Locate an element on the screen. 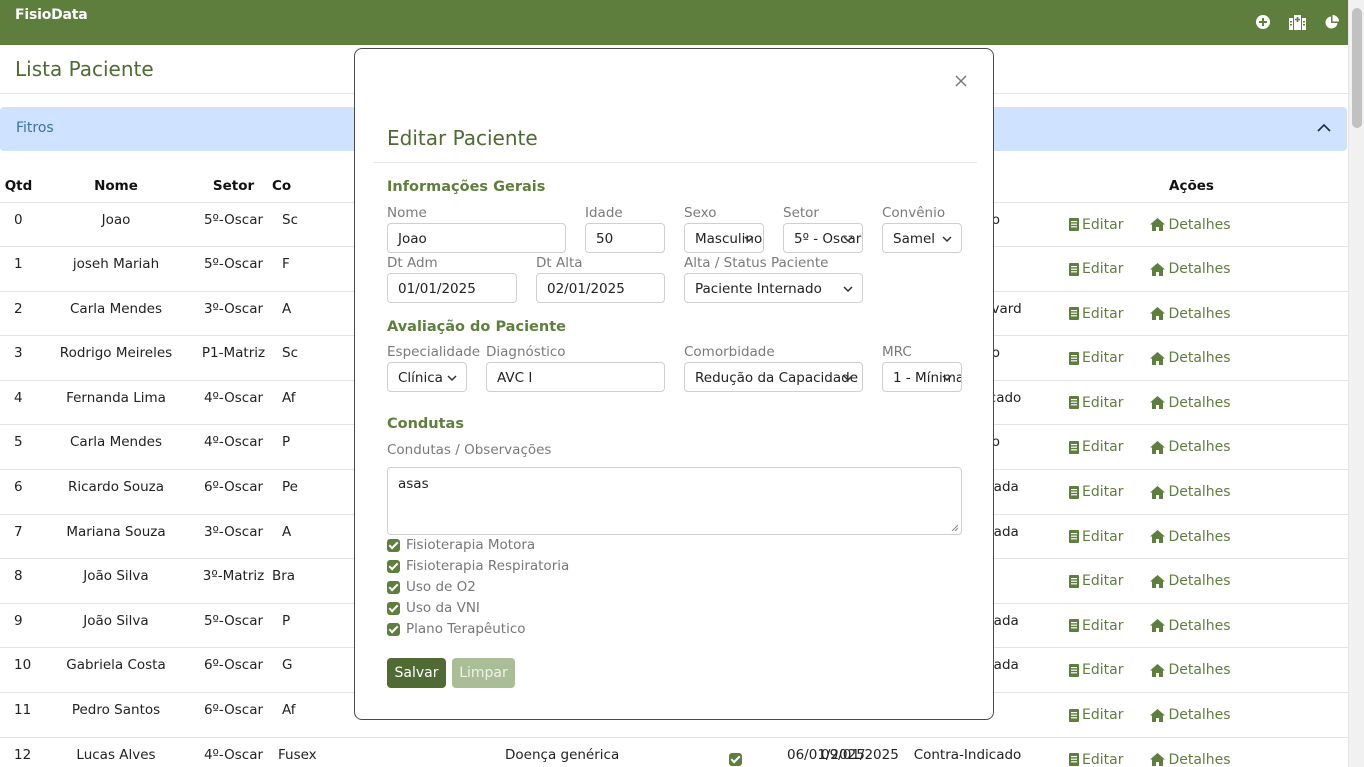 The height and width of the screenshot is (767, 1364). sexo-select: Masculino is located at coordinates (724, 238).